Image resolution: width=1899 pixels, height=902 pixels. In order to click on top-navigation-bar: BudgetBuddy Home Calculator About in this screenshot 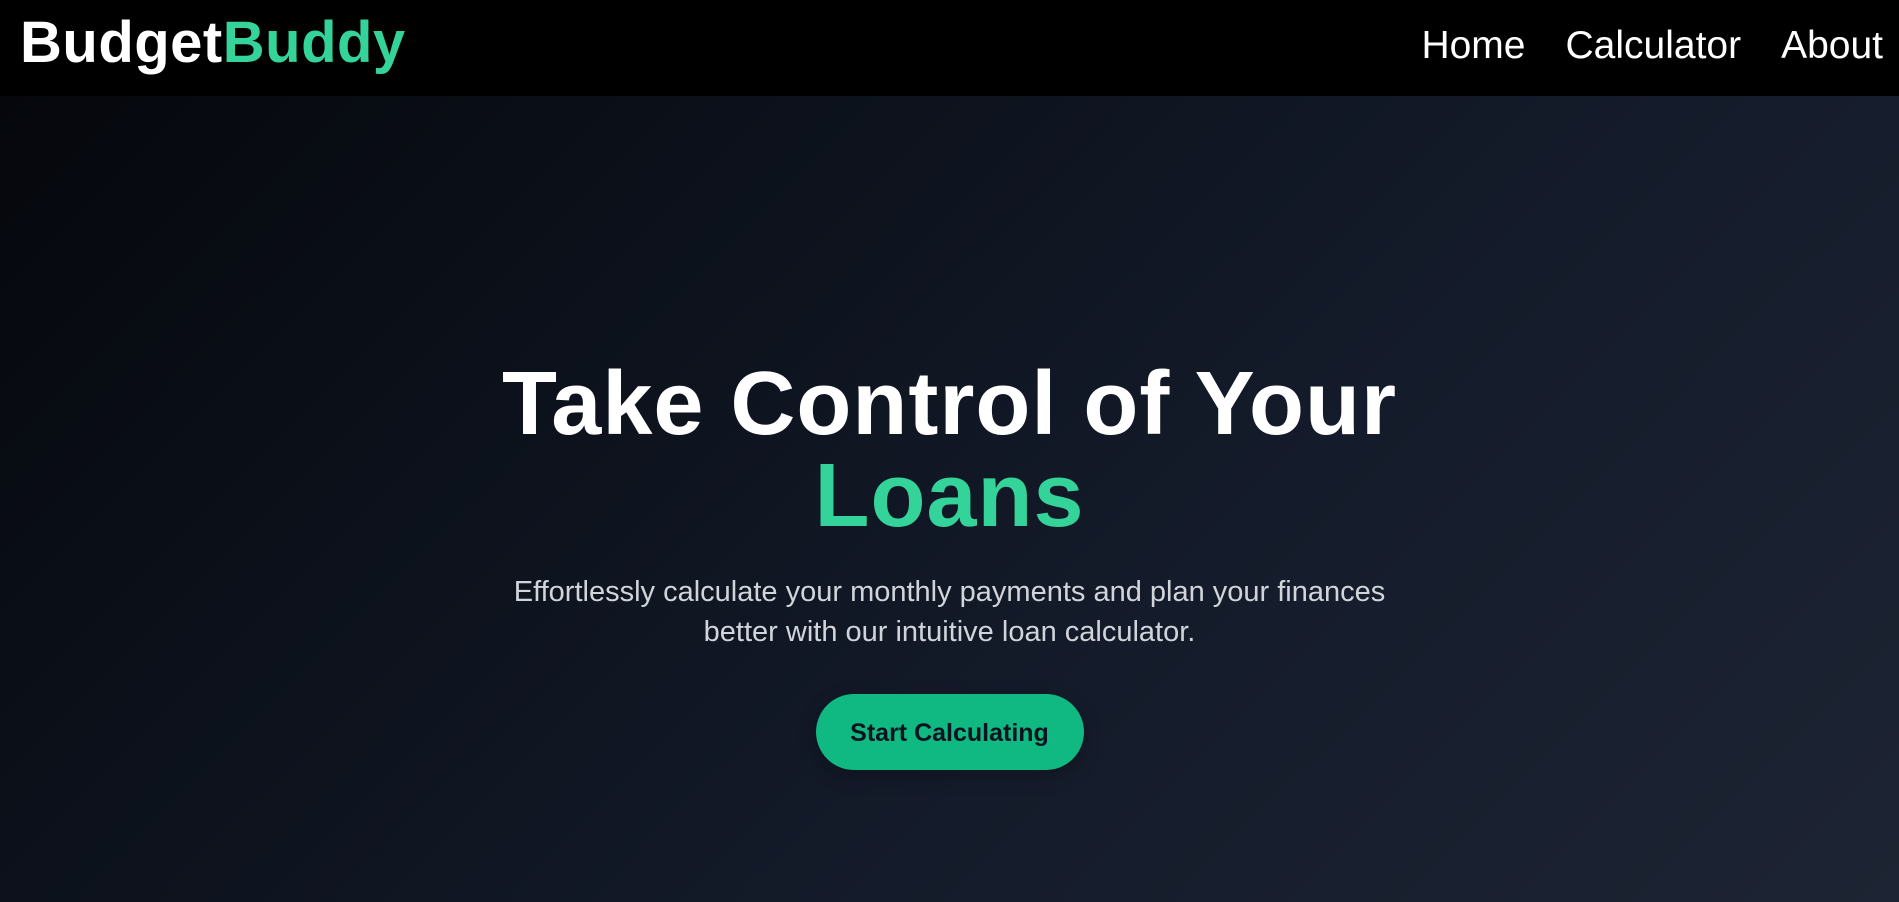, I will do `click(949, 48)`.